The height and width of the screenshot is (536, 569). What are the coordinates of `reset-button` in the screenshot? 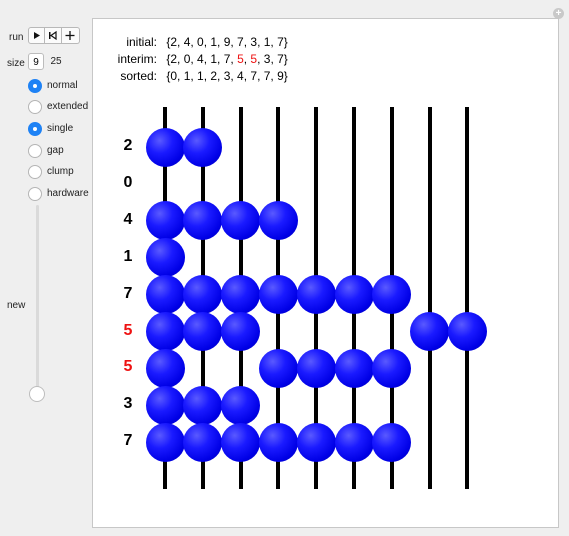 It's located at (53, 35).